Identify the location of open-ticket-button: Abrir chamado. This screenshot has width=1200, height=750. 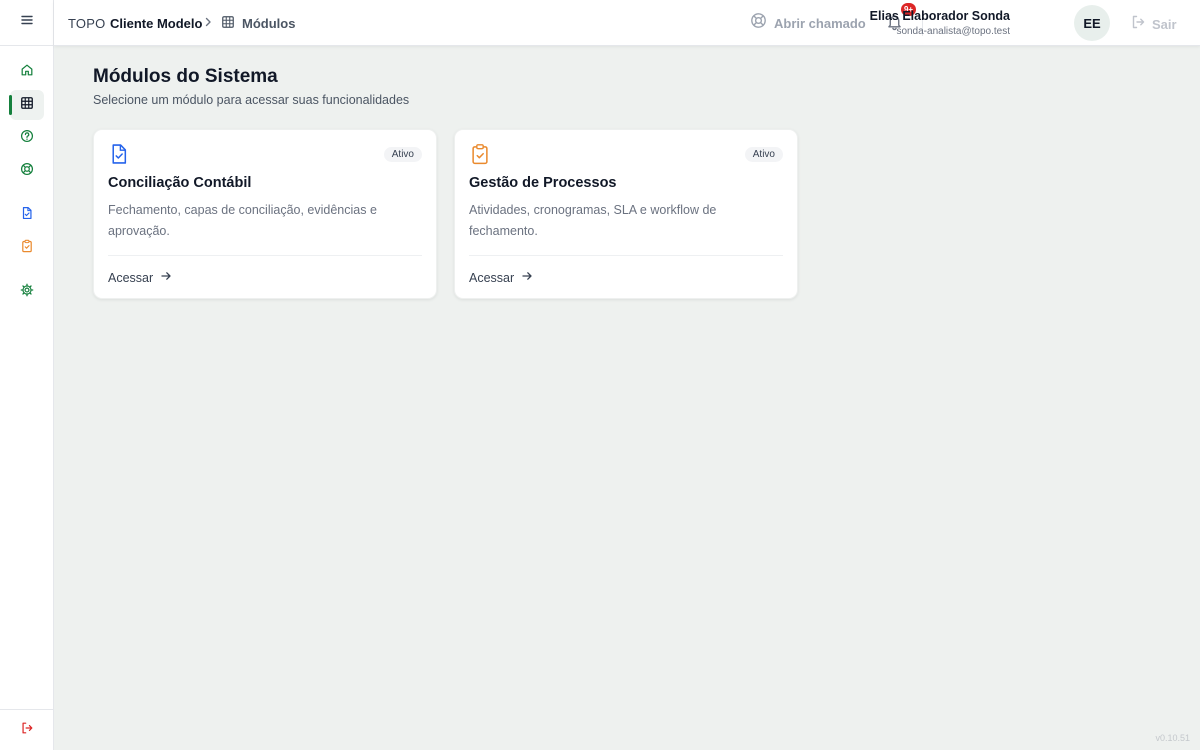
(808, 23).